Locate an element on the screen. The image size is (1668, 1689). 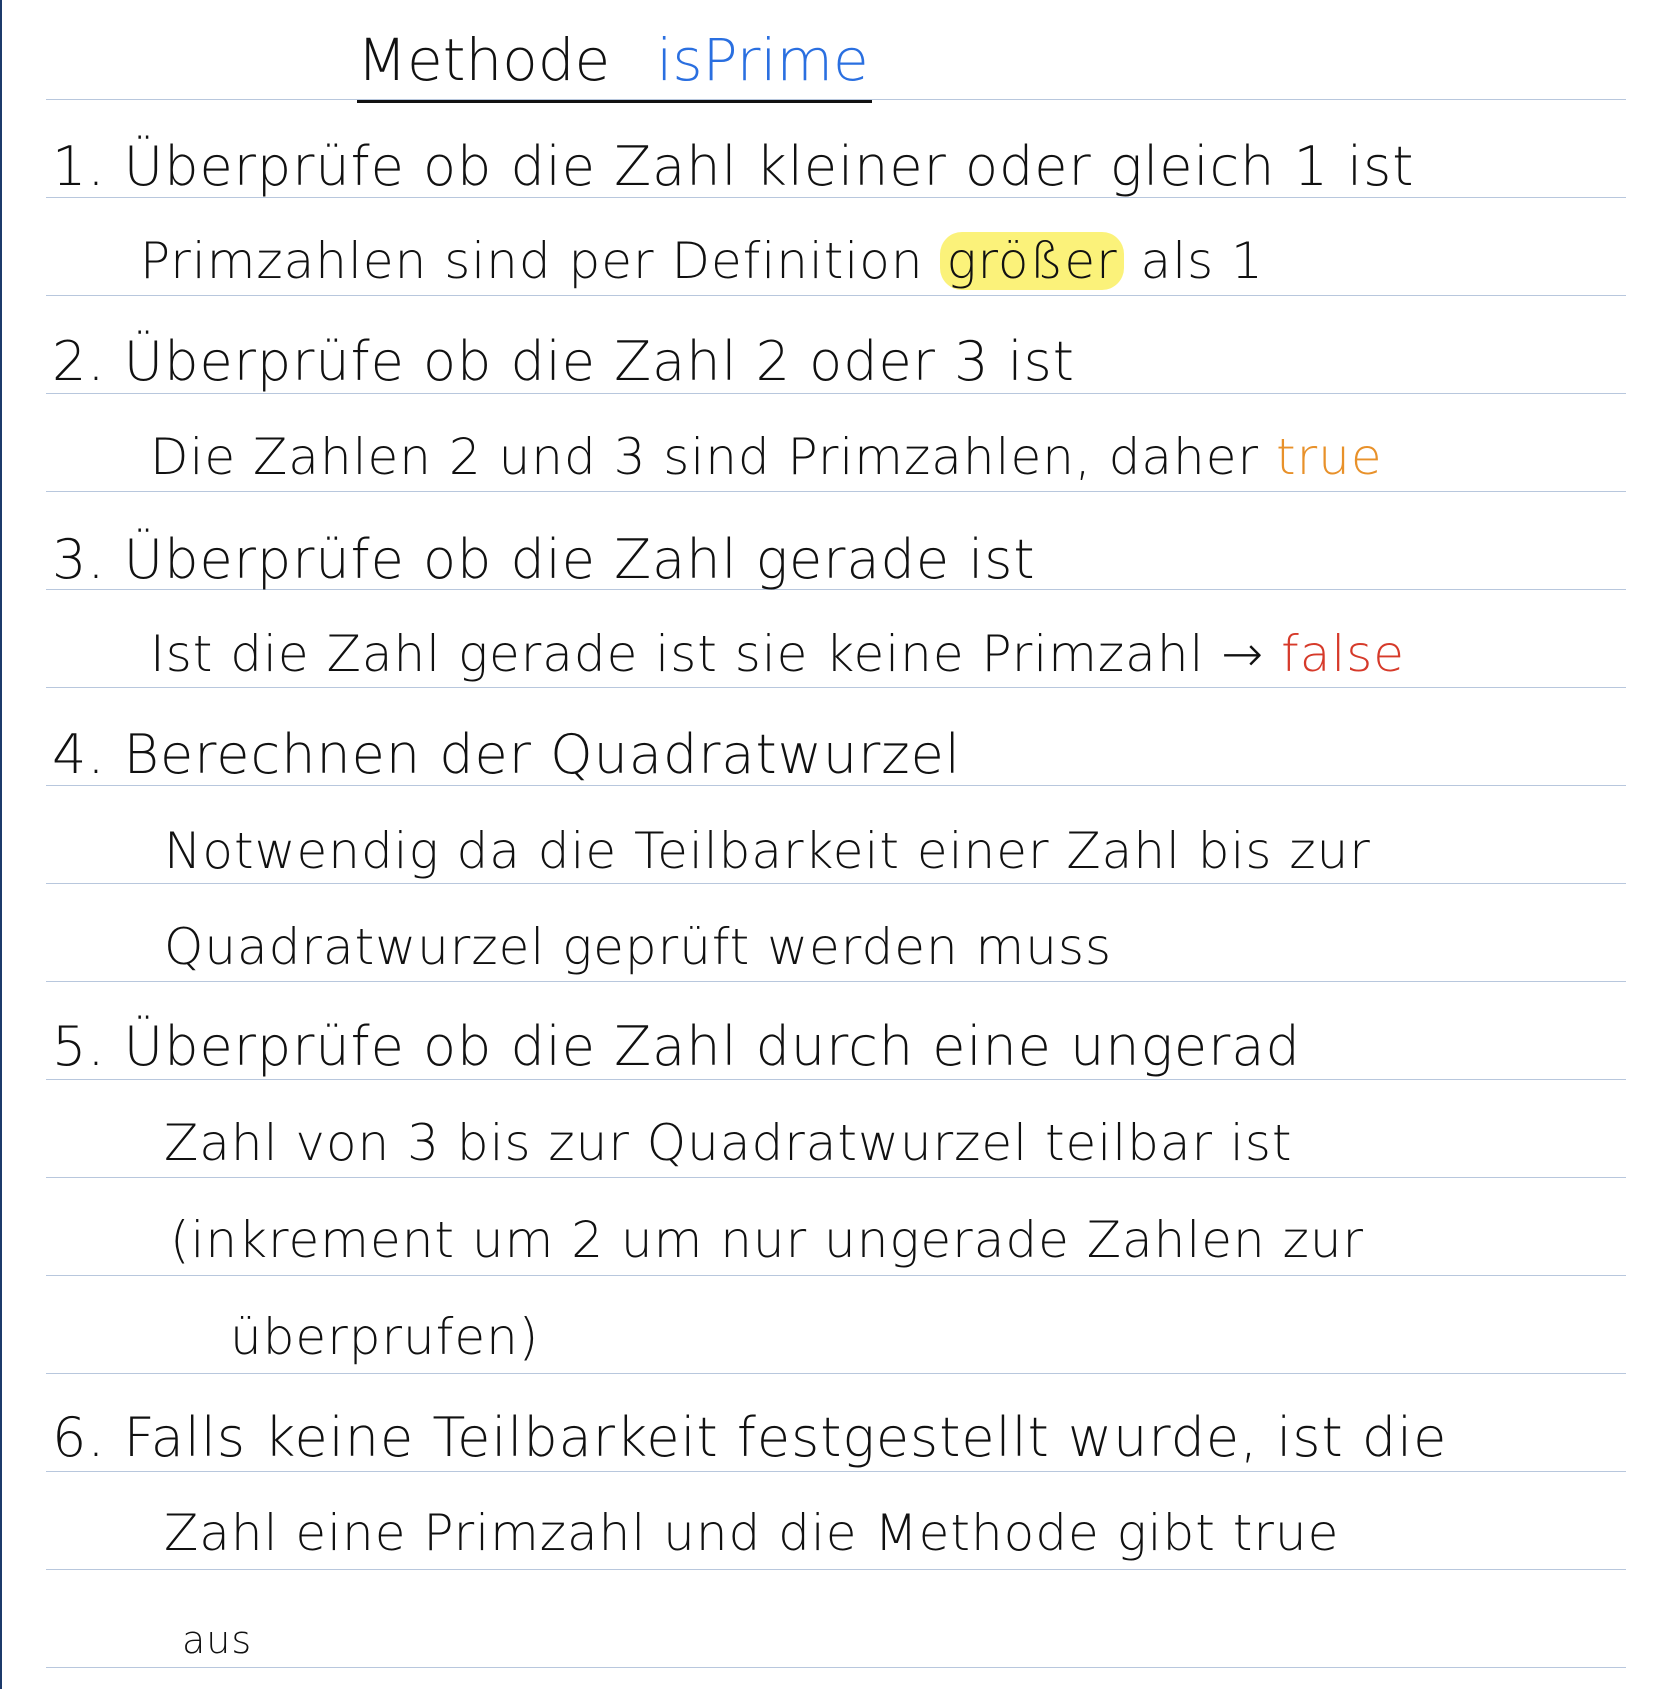
title-method-name: isPrime is located at coordinates (762, 60).